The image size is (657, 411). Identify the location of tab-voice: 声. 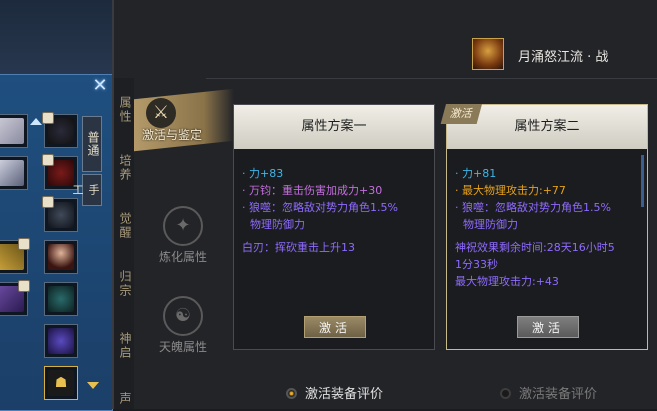
(124, 397).